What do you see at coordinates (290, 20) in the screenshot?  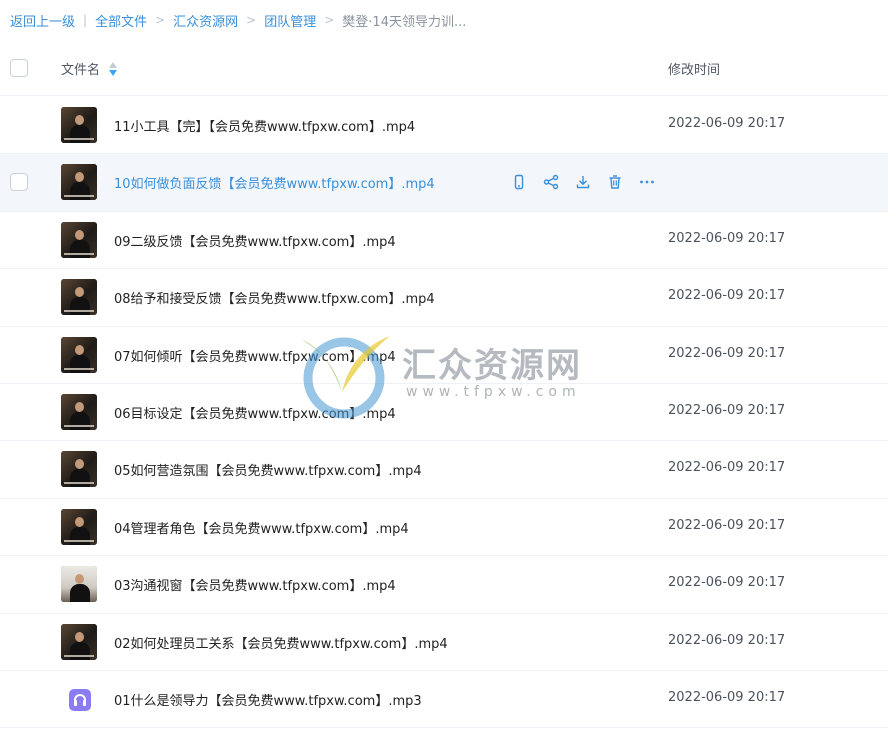 I see `breadcrumb-level2-link: 团队管理` at bounding box center [290, 20].